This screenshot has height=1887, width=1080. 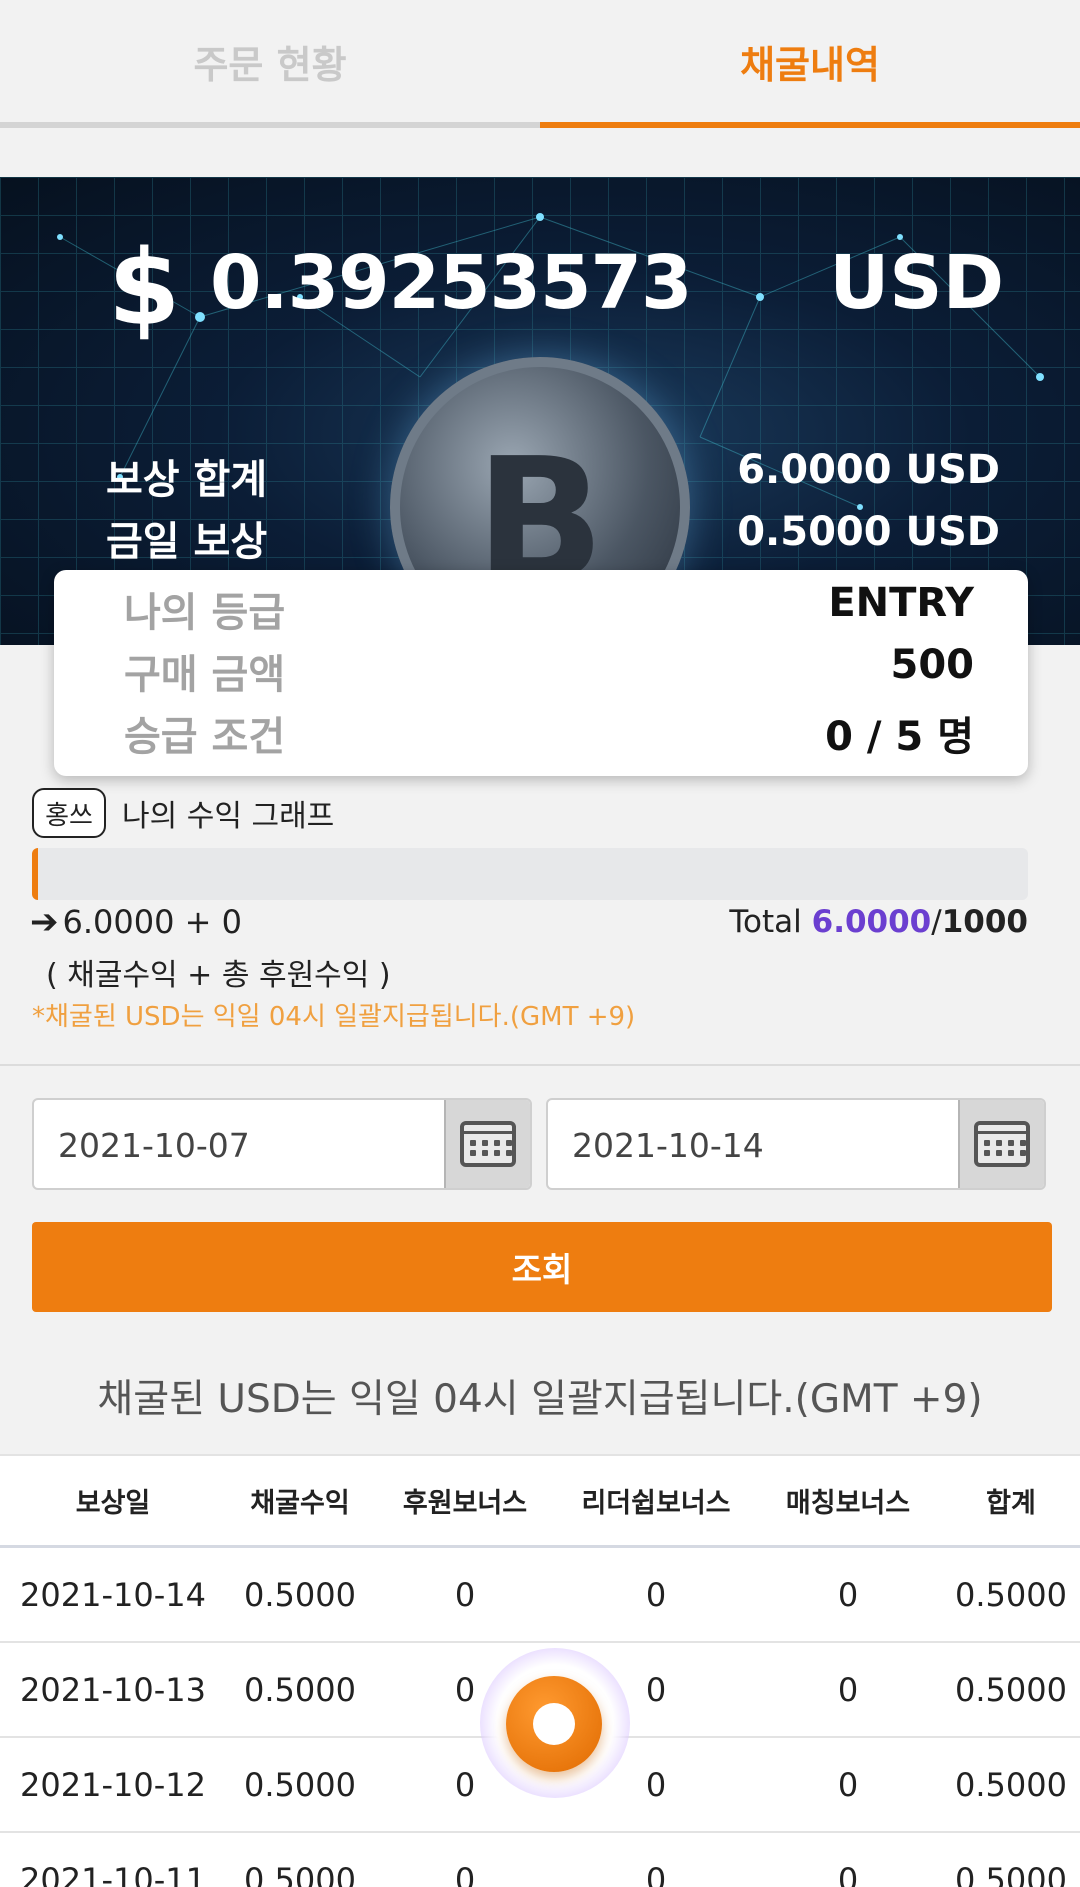 What do you see at coordinates (541, 611) in the screenshot?
I see `grade-row: 나의 등급 ENTRY` at bounding box center [541, 611].